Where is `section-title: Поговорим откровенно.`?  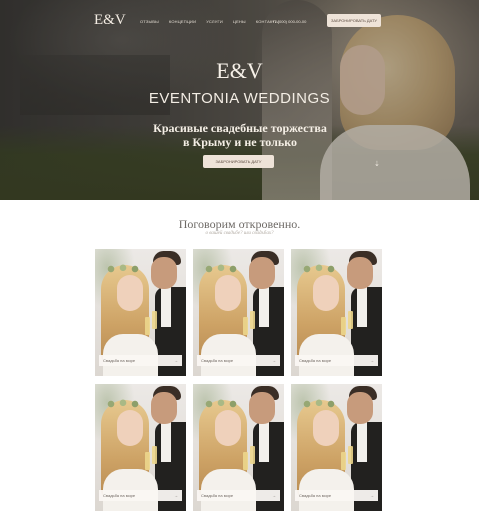 section-title: Поговорим откровенно. is located at coordinates (239, 224).